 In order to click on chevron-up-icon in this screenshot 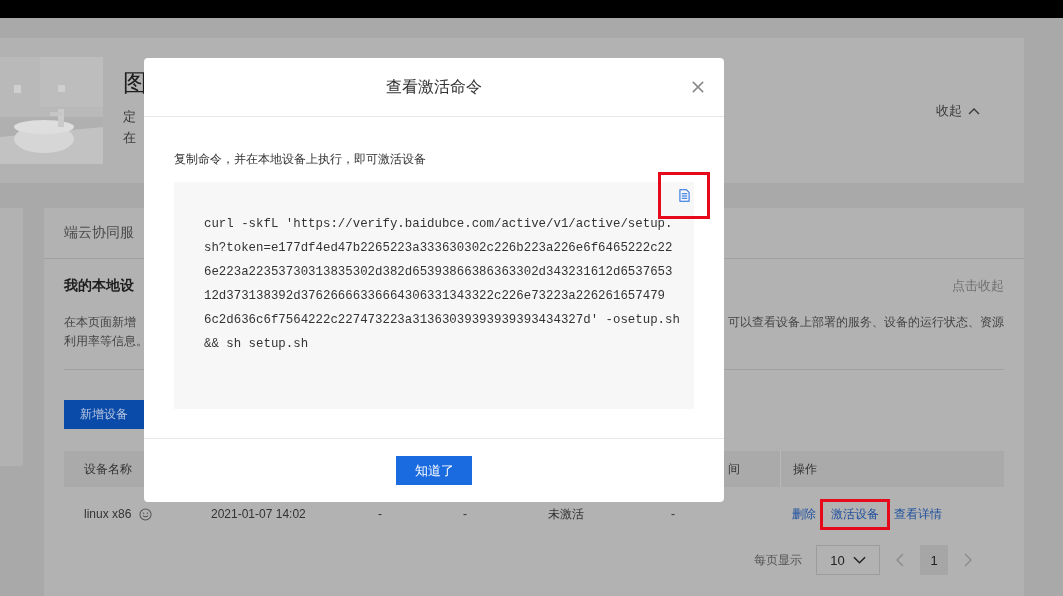, I will do `click(974, 110)`.